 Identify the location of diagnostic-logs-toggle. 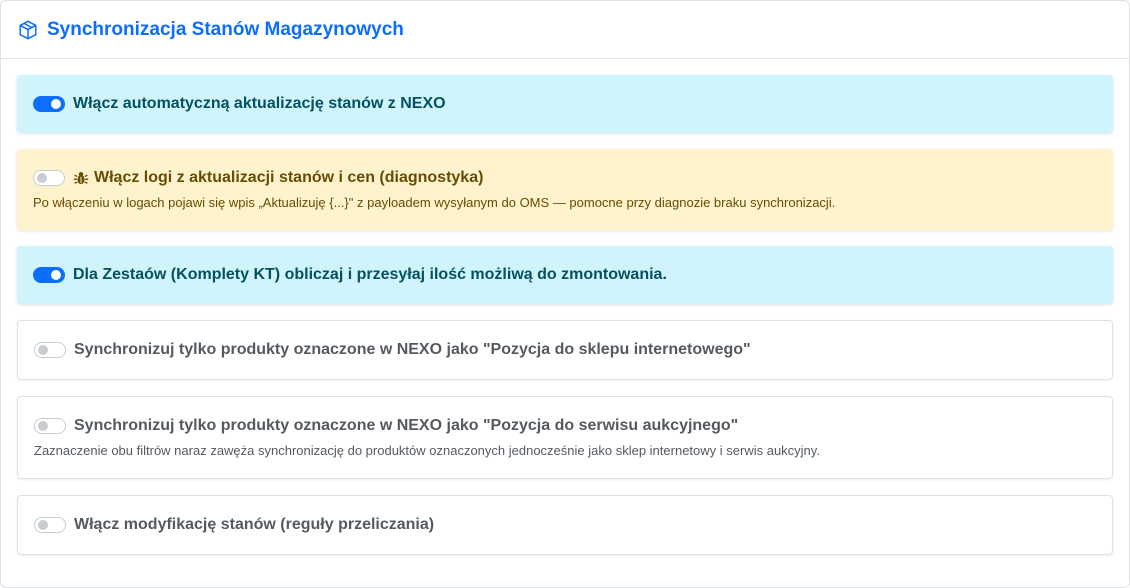
(49, 178).